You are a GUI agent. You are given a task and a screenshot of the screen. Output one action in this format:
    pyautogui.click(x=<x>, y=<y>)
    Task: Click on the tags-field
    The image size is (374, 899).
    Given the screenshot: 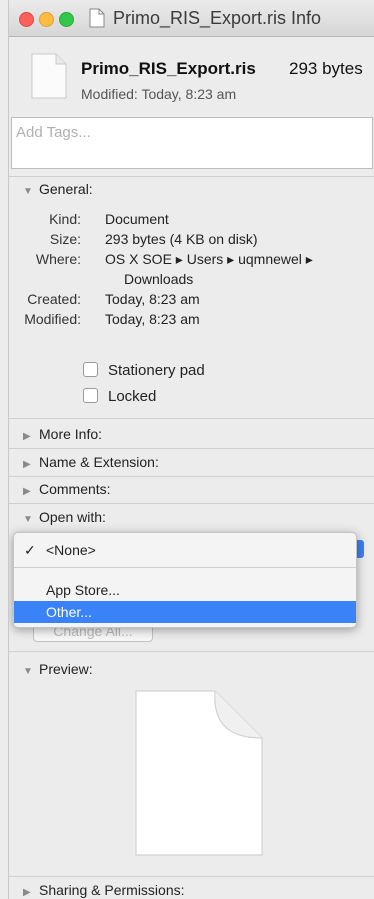 What is the action you would take?
    pyautogui.click(x=192, y=143)
    